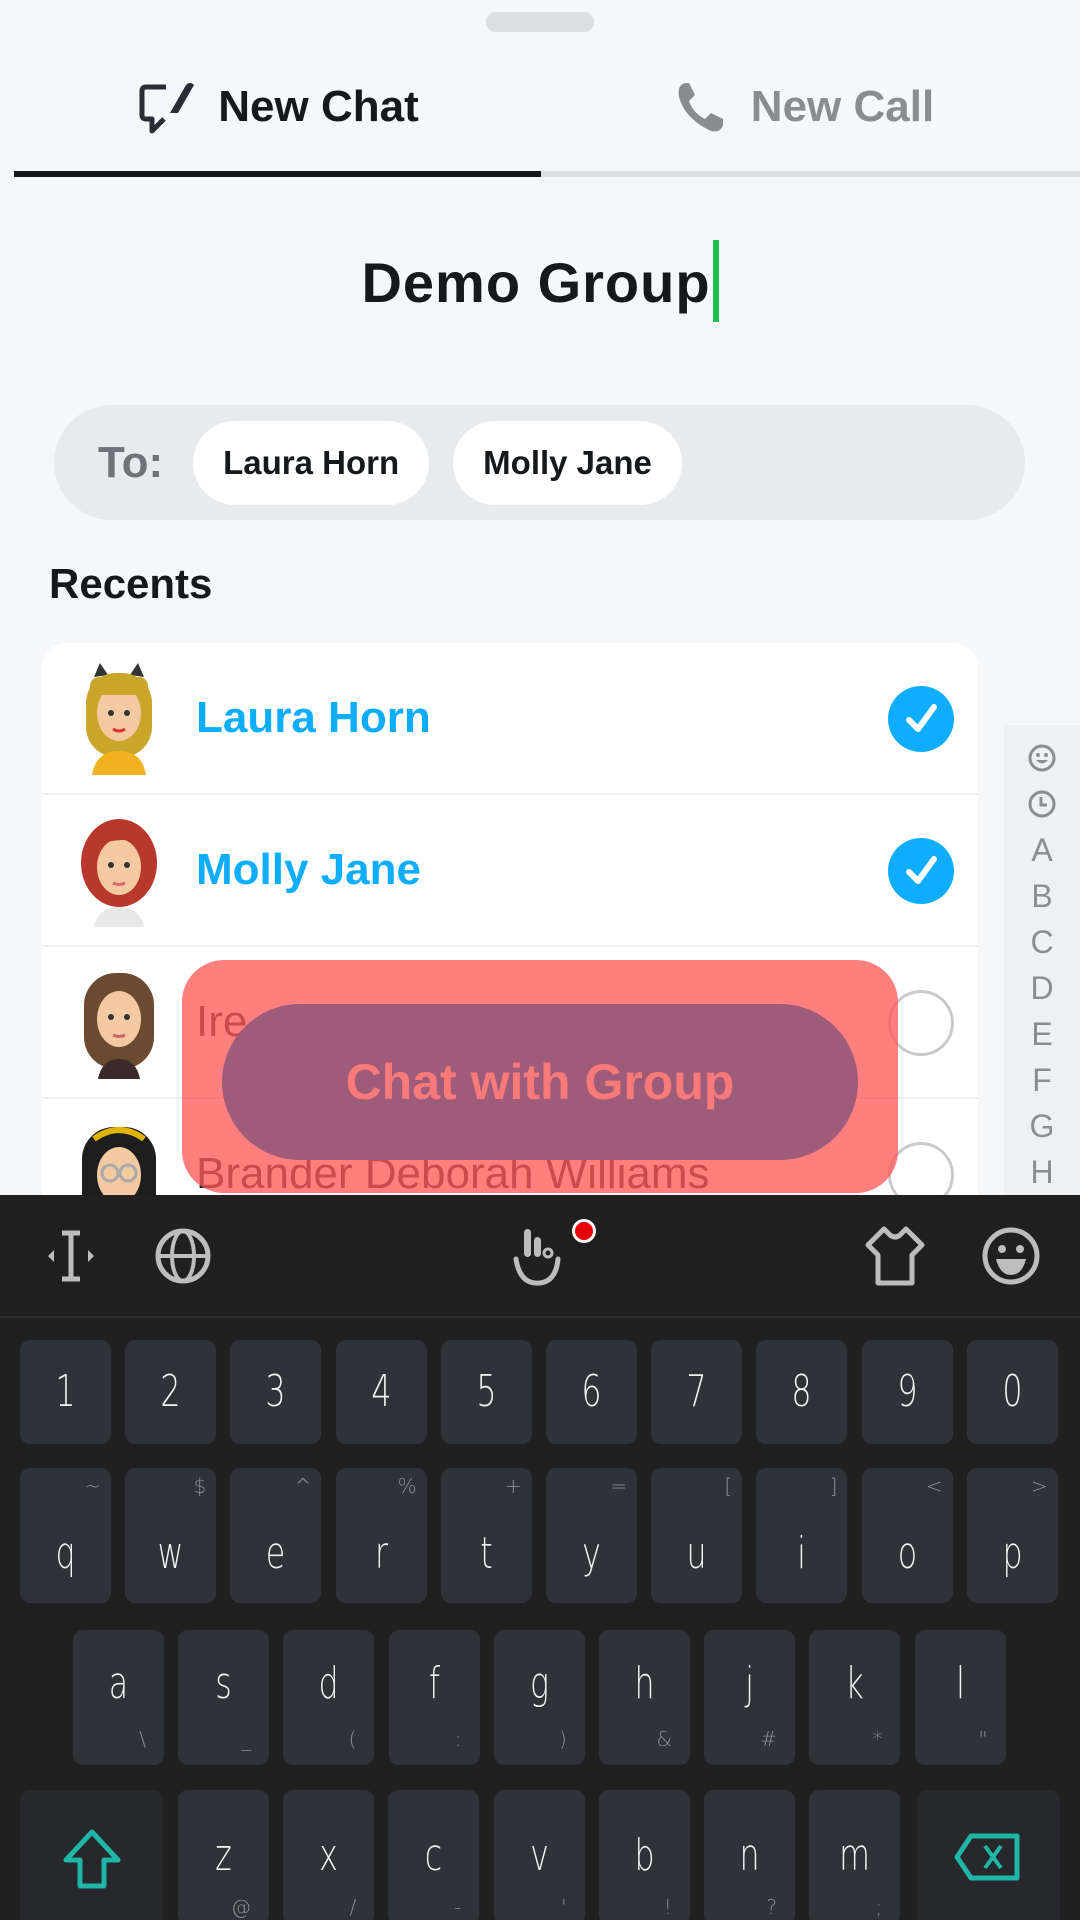 The image size is (1080, 1920). I want to click on key-1: 1, so click(65, 1392).